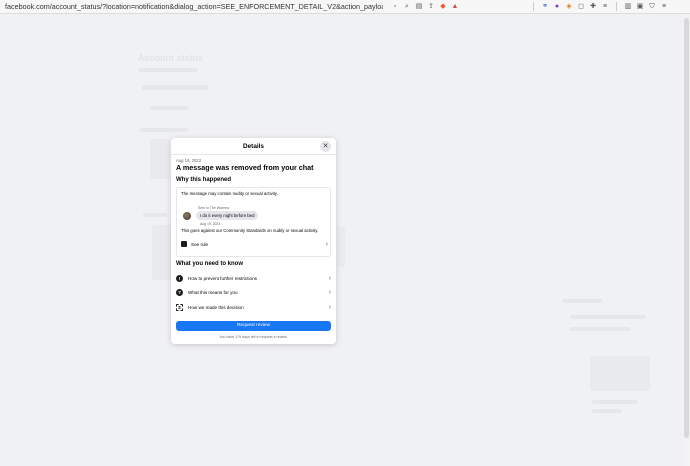  I want to click on know-heading: What you need to know, so click(209, 264).